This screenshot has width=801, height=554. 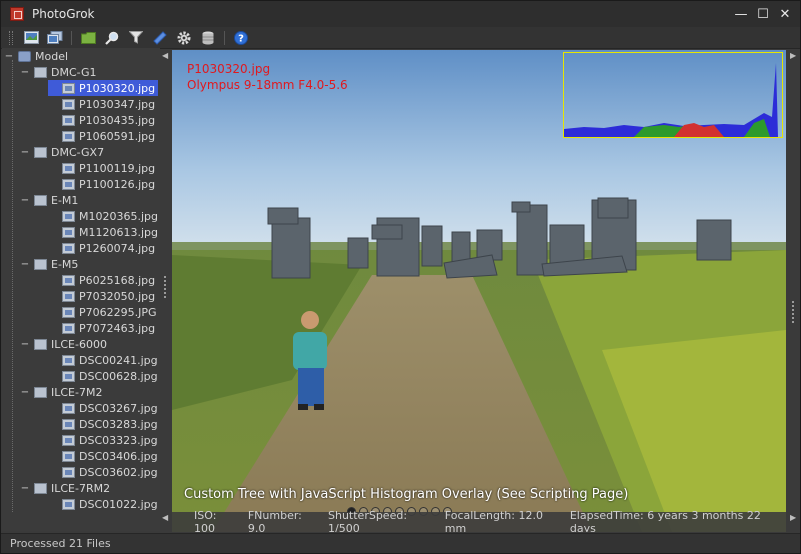 I want to click on tree-label: DSC01022.jpg, so click(x=118, y=504).